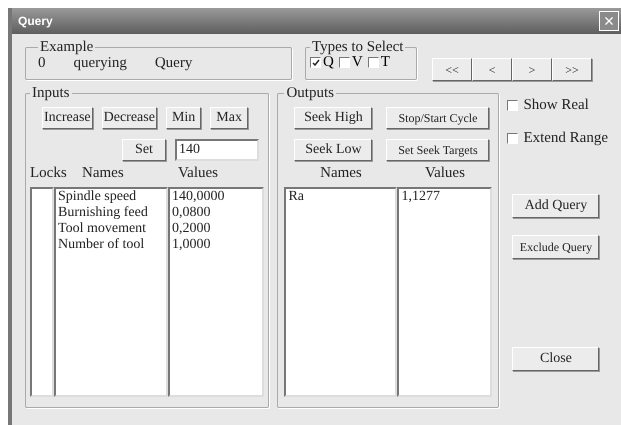  What do you see at coordinates (444, 197) in the screenshot?
I see `list-item: 1,1277` at bounding box center [444, 197].